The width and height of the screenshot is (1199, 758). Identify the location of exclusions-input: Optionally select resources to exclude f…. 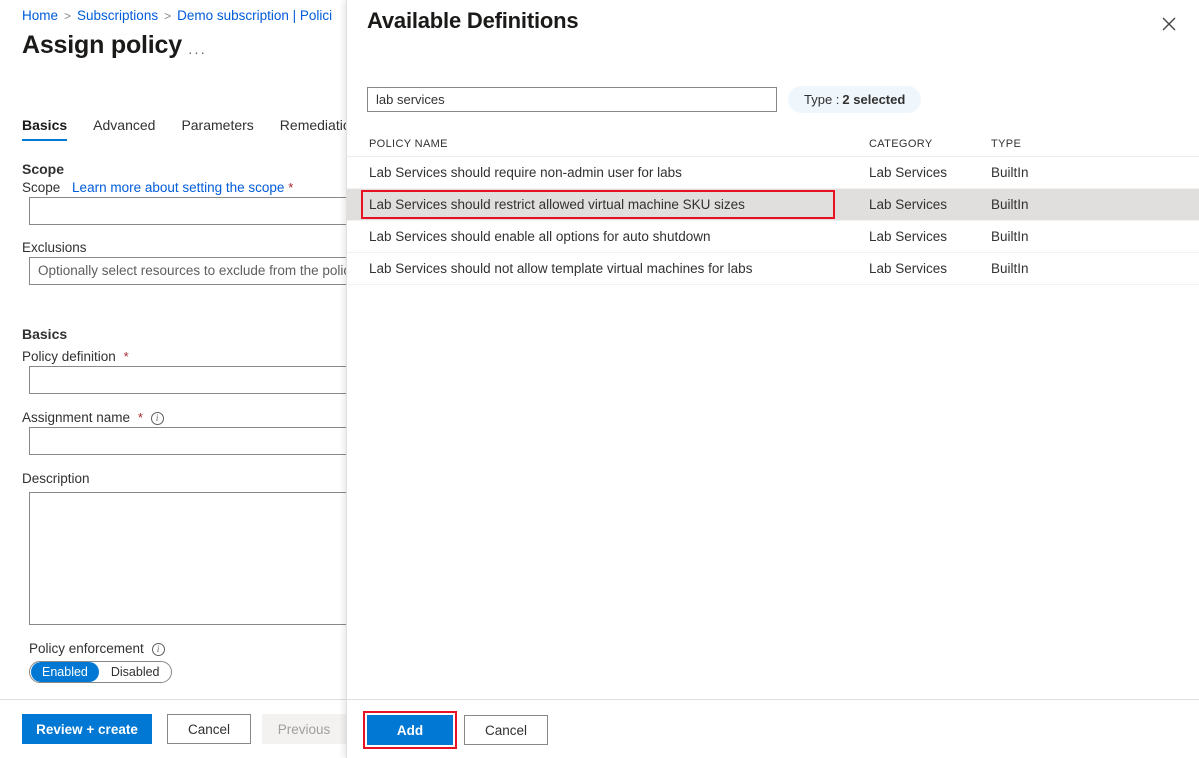
(187, 271).